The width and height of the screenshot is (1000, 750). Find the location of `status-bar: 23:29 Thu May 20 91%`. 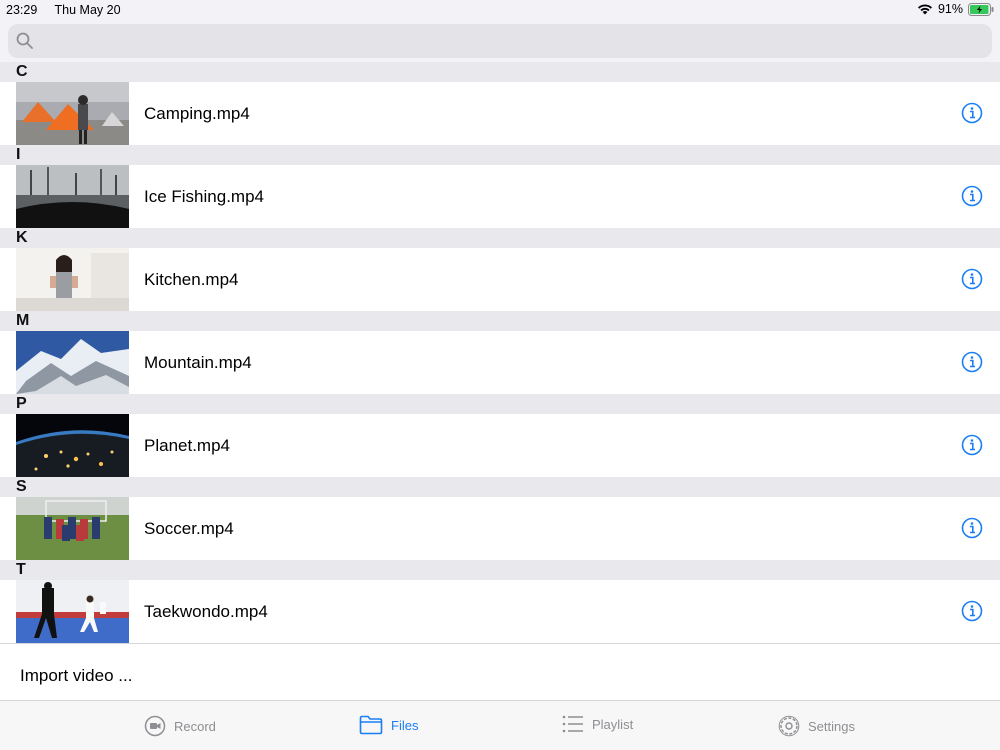

status-bar: 23:29 Thu May 20 91% is located at coordinates (500, 10).